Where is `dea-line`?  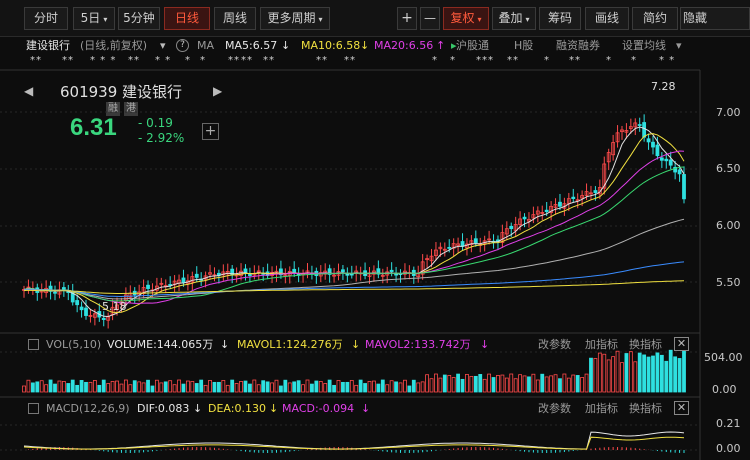
dea-line is located at coordinates (354, 443).